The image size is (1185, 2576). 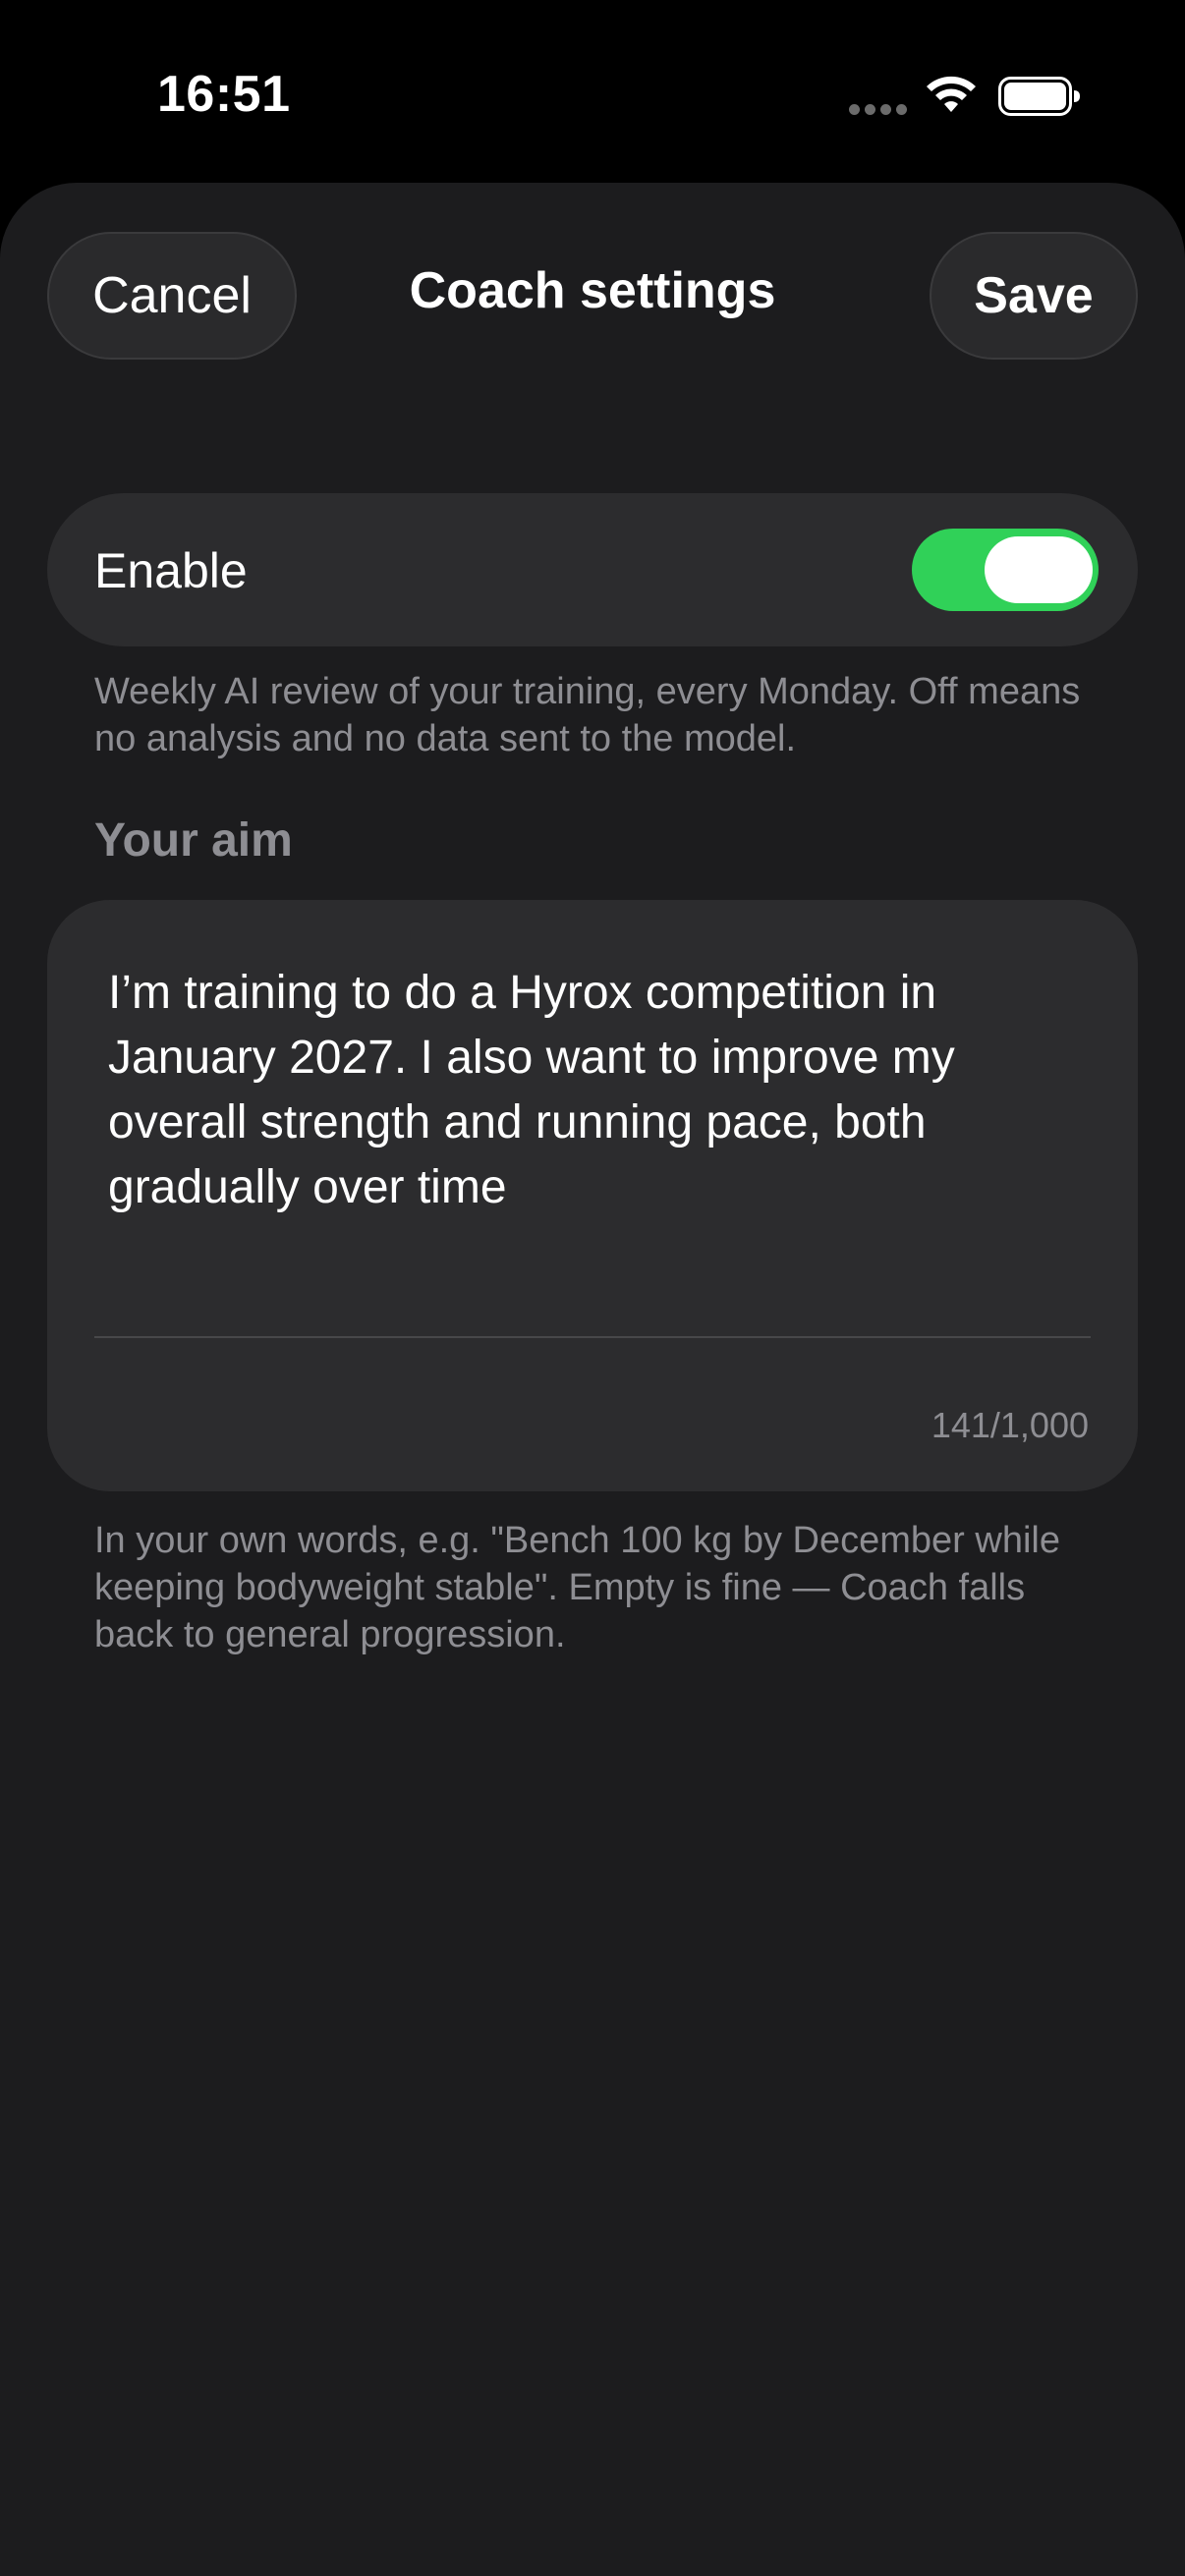 I want to click on enable-row: Enable, so click(x=592, y=569).